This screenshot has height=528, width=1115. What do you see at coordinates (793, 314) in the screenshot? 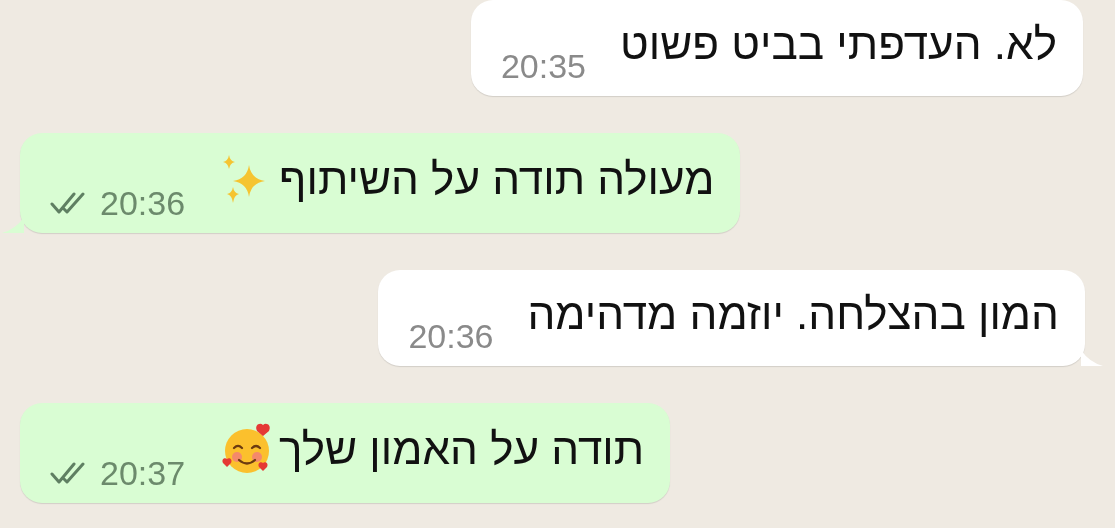
I see `message-text: המון בהצלחה. יוזמה מדהימה` at bounding box center [793, 314].